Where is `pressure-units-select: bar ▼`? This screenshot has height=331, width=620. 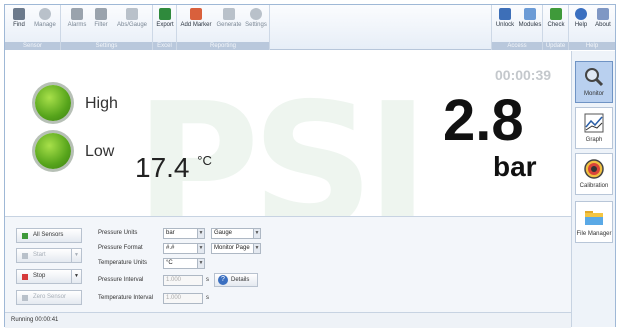
pressure-units-select: bar ▼ is located at coordinates (184, 233).